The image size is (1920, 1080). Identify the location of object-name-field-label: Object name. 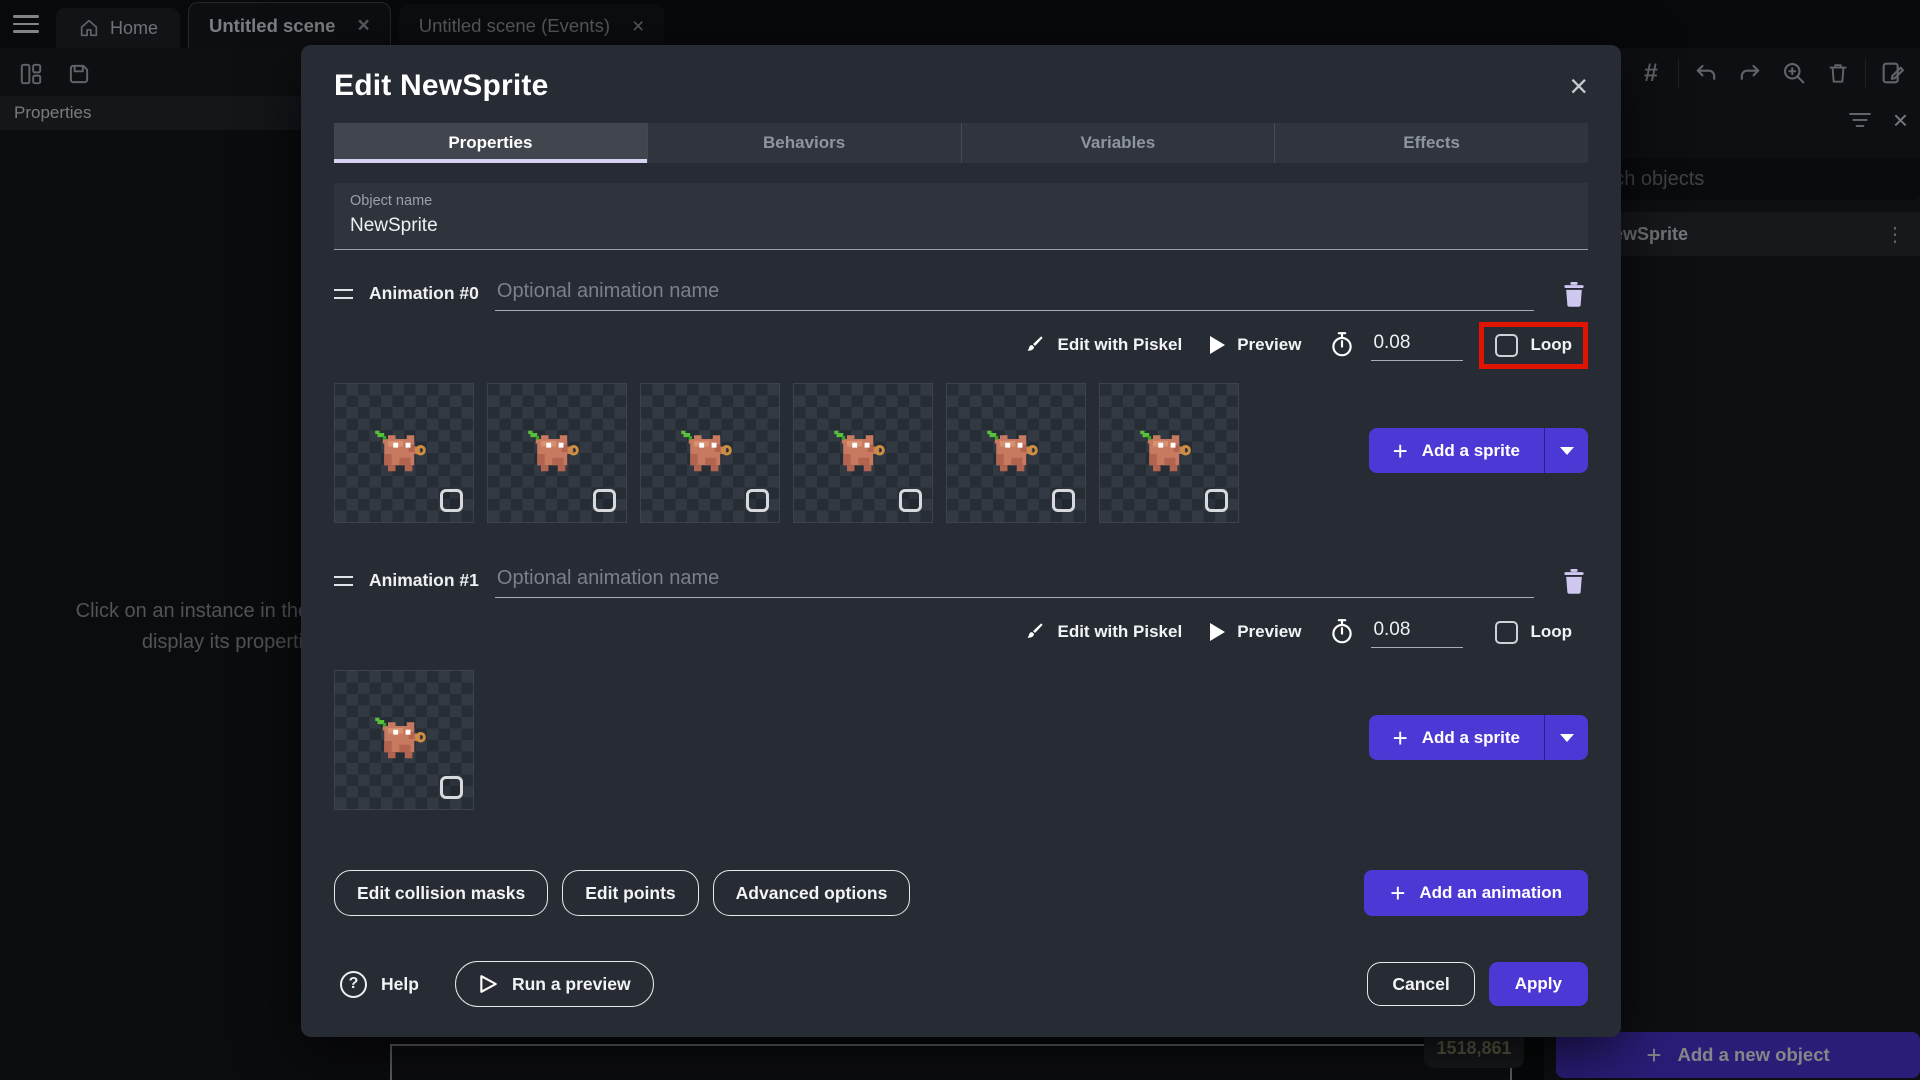
(391, 201).